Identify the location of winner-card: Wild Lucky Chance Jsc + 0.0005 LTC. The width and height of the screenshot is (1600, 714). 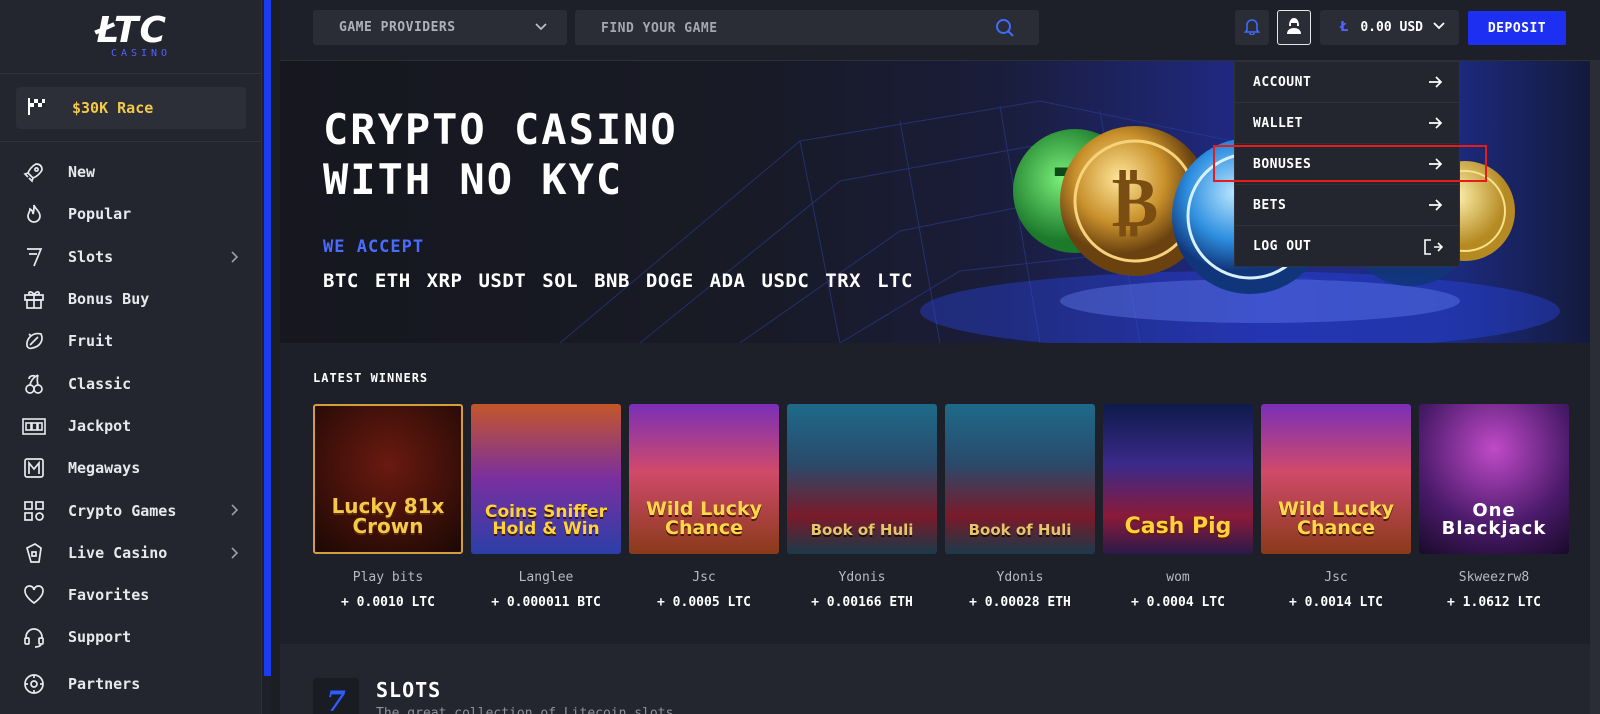
(704, 507).